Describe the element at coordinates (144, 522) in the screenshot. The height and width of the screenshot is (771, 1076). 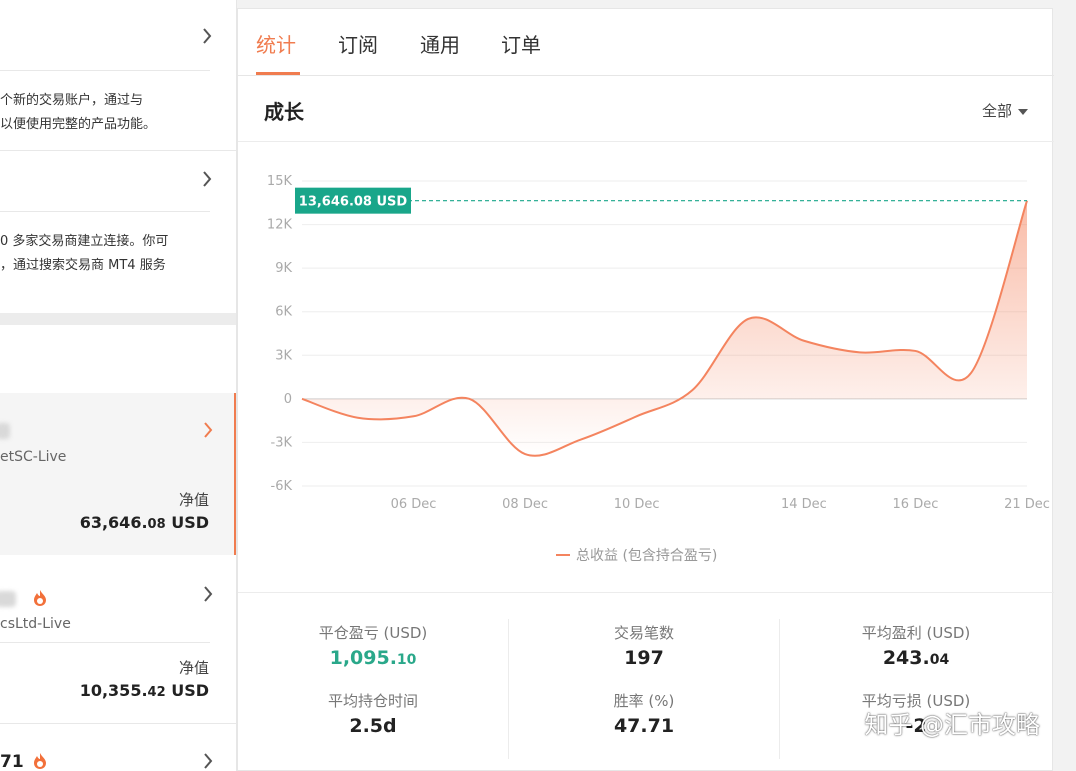
I see `equity-value: 63,646.08 USD` at that location.